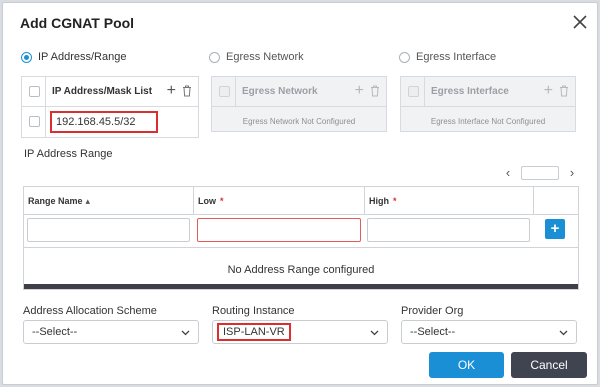  I want to click on empty-message: Egress Network Not Configured, so click(299, 121).